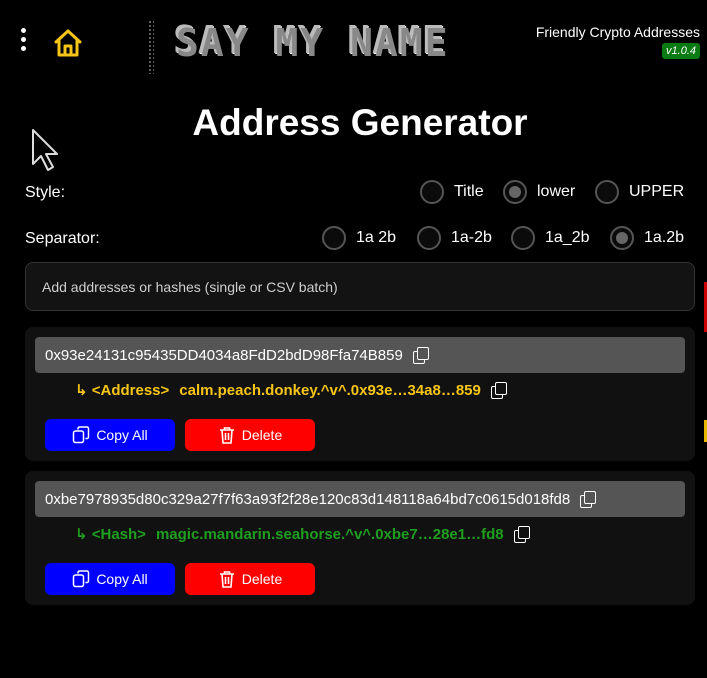 This screenshot has height=678, width=707. I want to click on page-title: Address Generator, so click(360, 122).